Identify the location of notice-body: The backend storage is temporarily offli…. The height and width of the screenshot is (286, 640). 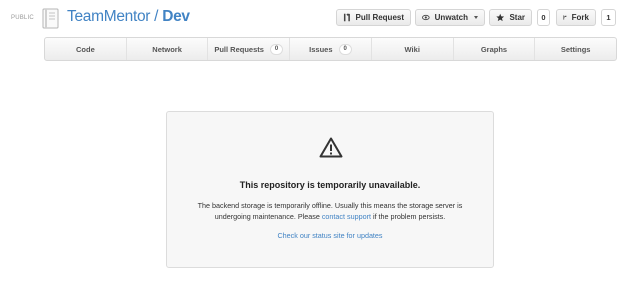
(330, 211).